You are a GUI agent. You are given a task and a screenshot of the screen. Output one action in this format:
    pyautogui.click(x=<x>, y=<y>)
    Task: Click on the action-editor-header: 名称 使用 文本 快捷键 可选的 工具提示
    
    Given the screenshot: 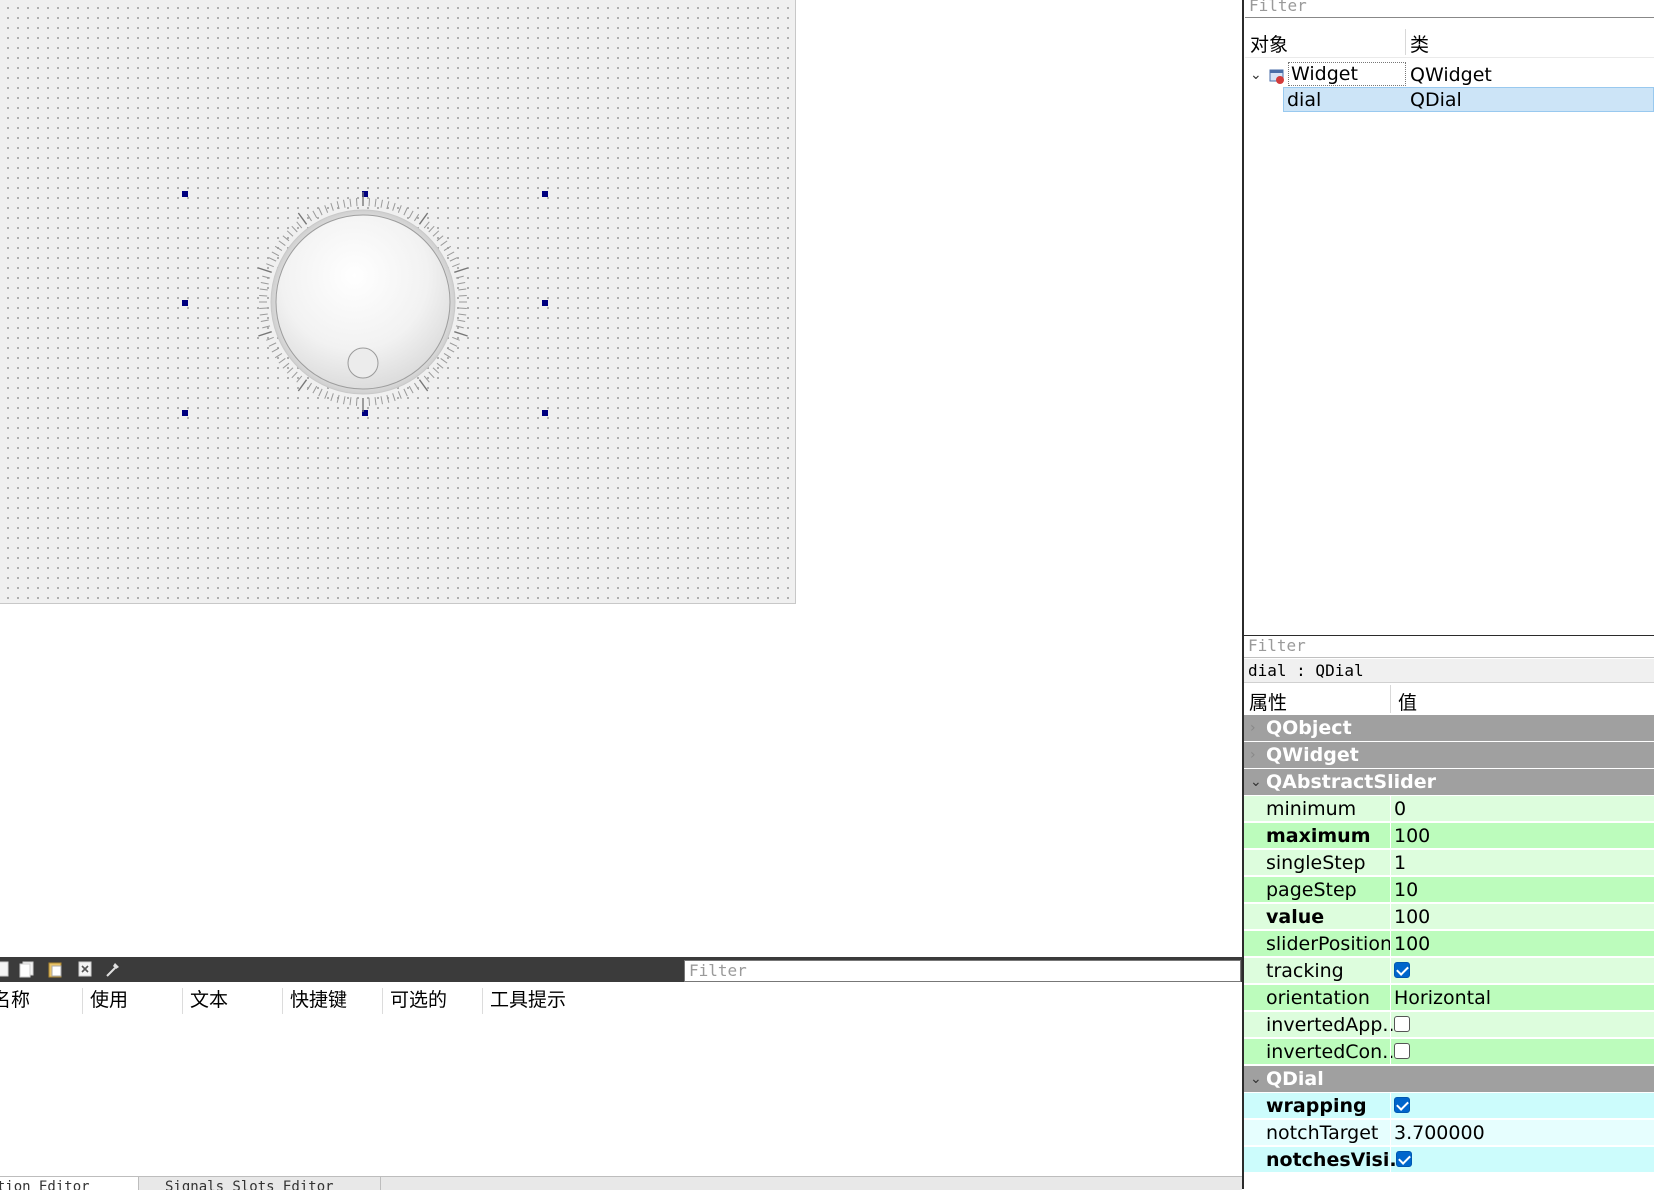 What is the action you would take?
    pyautogui.click(x=621, y=1000)
    